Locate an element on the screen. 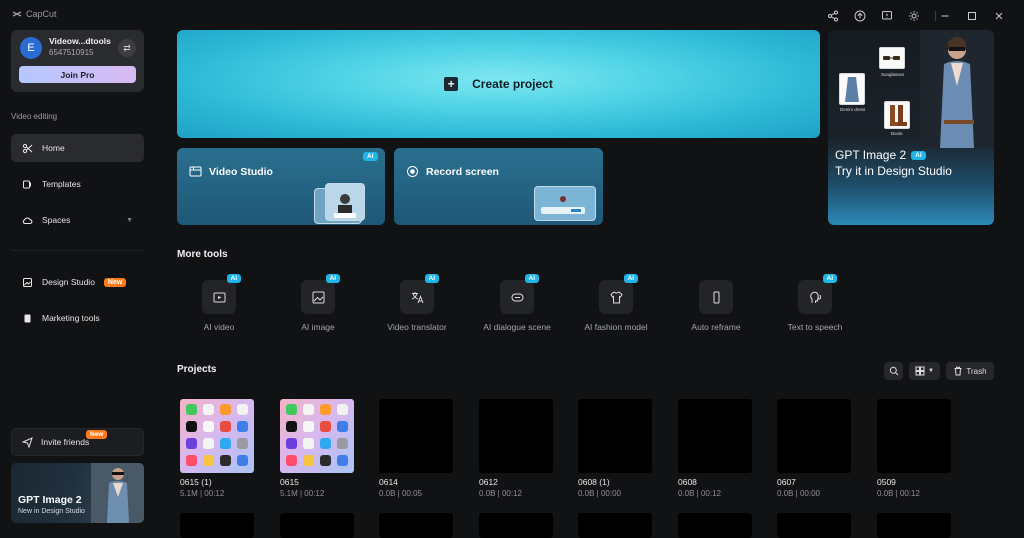 The image size is (1024, 538). project-card: 0612 0.0B | 00:12 is located at coordinates (516, 448).